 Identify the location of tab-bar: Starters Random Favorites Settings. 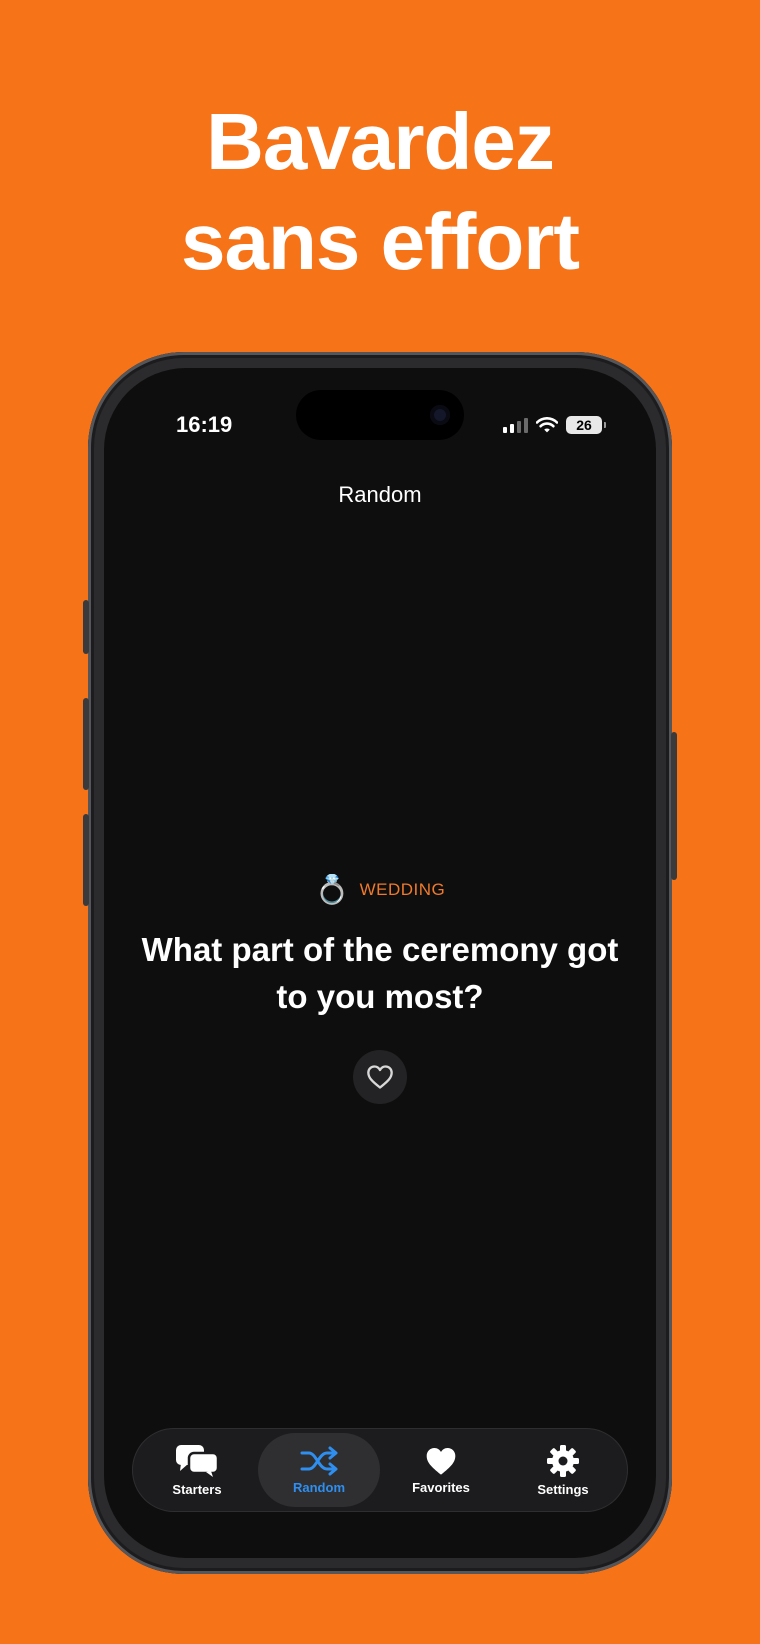
(380, 1470).